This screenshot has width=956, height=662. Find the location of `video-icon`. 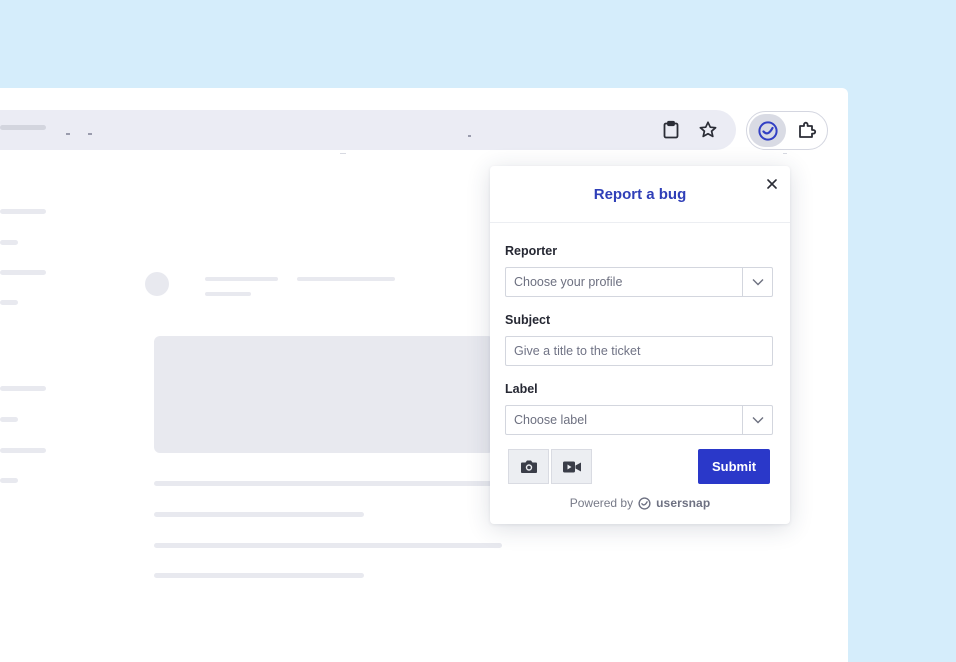

video-icon is located at coordinates (571, 466).